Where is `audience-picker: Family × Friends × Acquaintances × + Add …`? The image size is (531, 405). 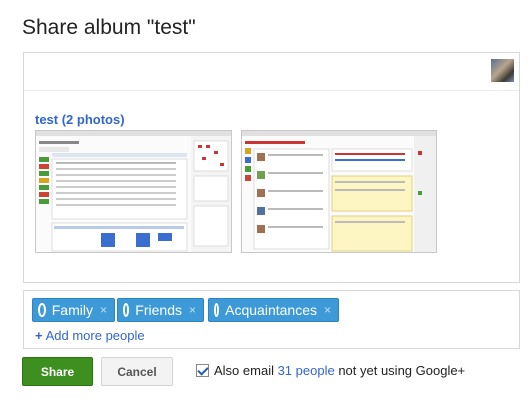 audience-picker: Family × Friends × Acquaintances × + Add … is located at coordinates (271, 319).